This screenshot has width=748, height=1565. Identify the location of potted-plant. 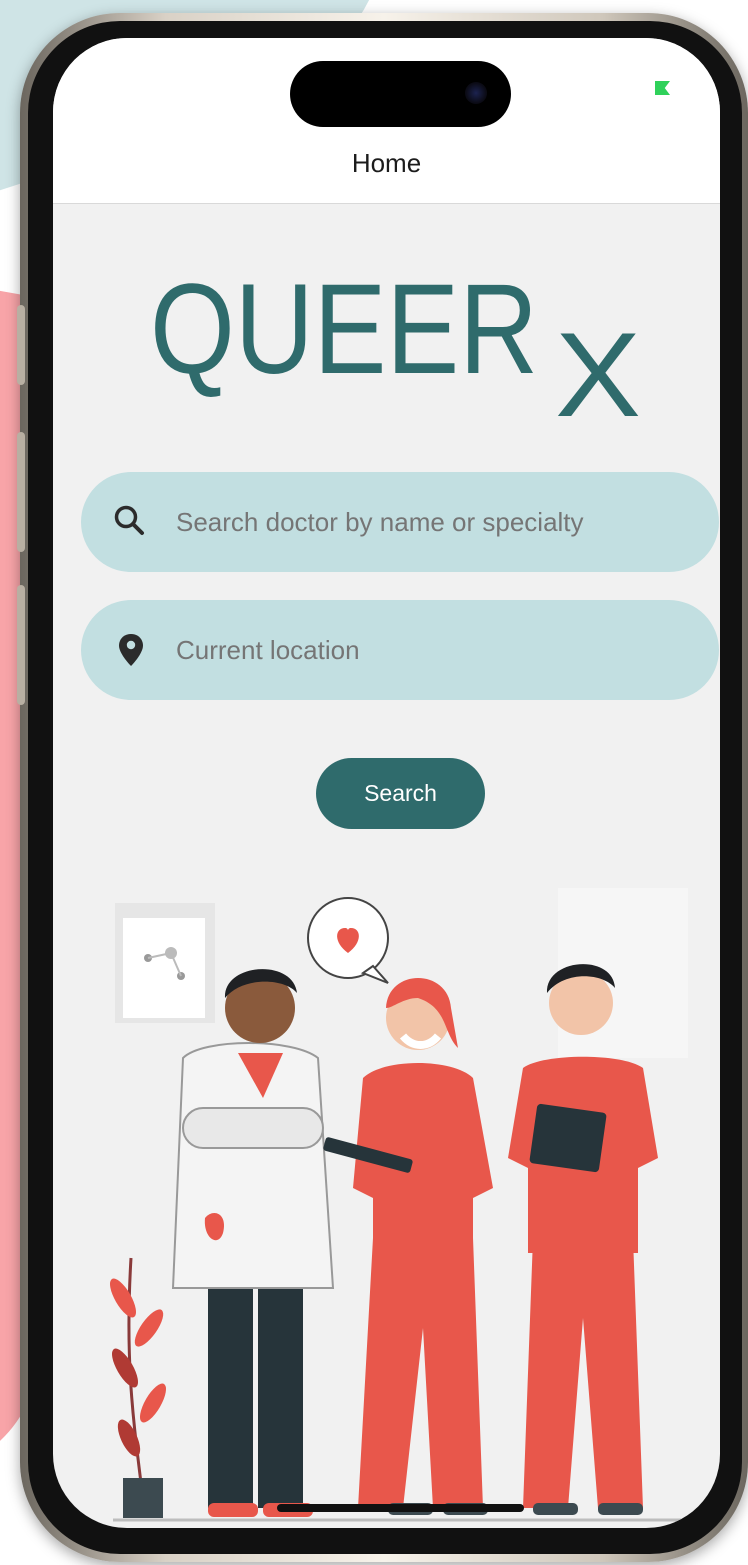
(138, 1387).